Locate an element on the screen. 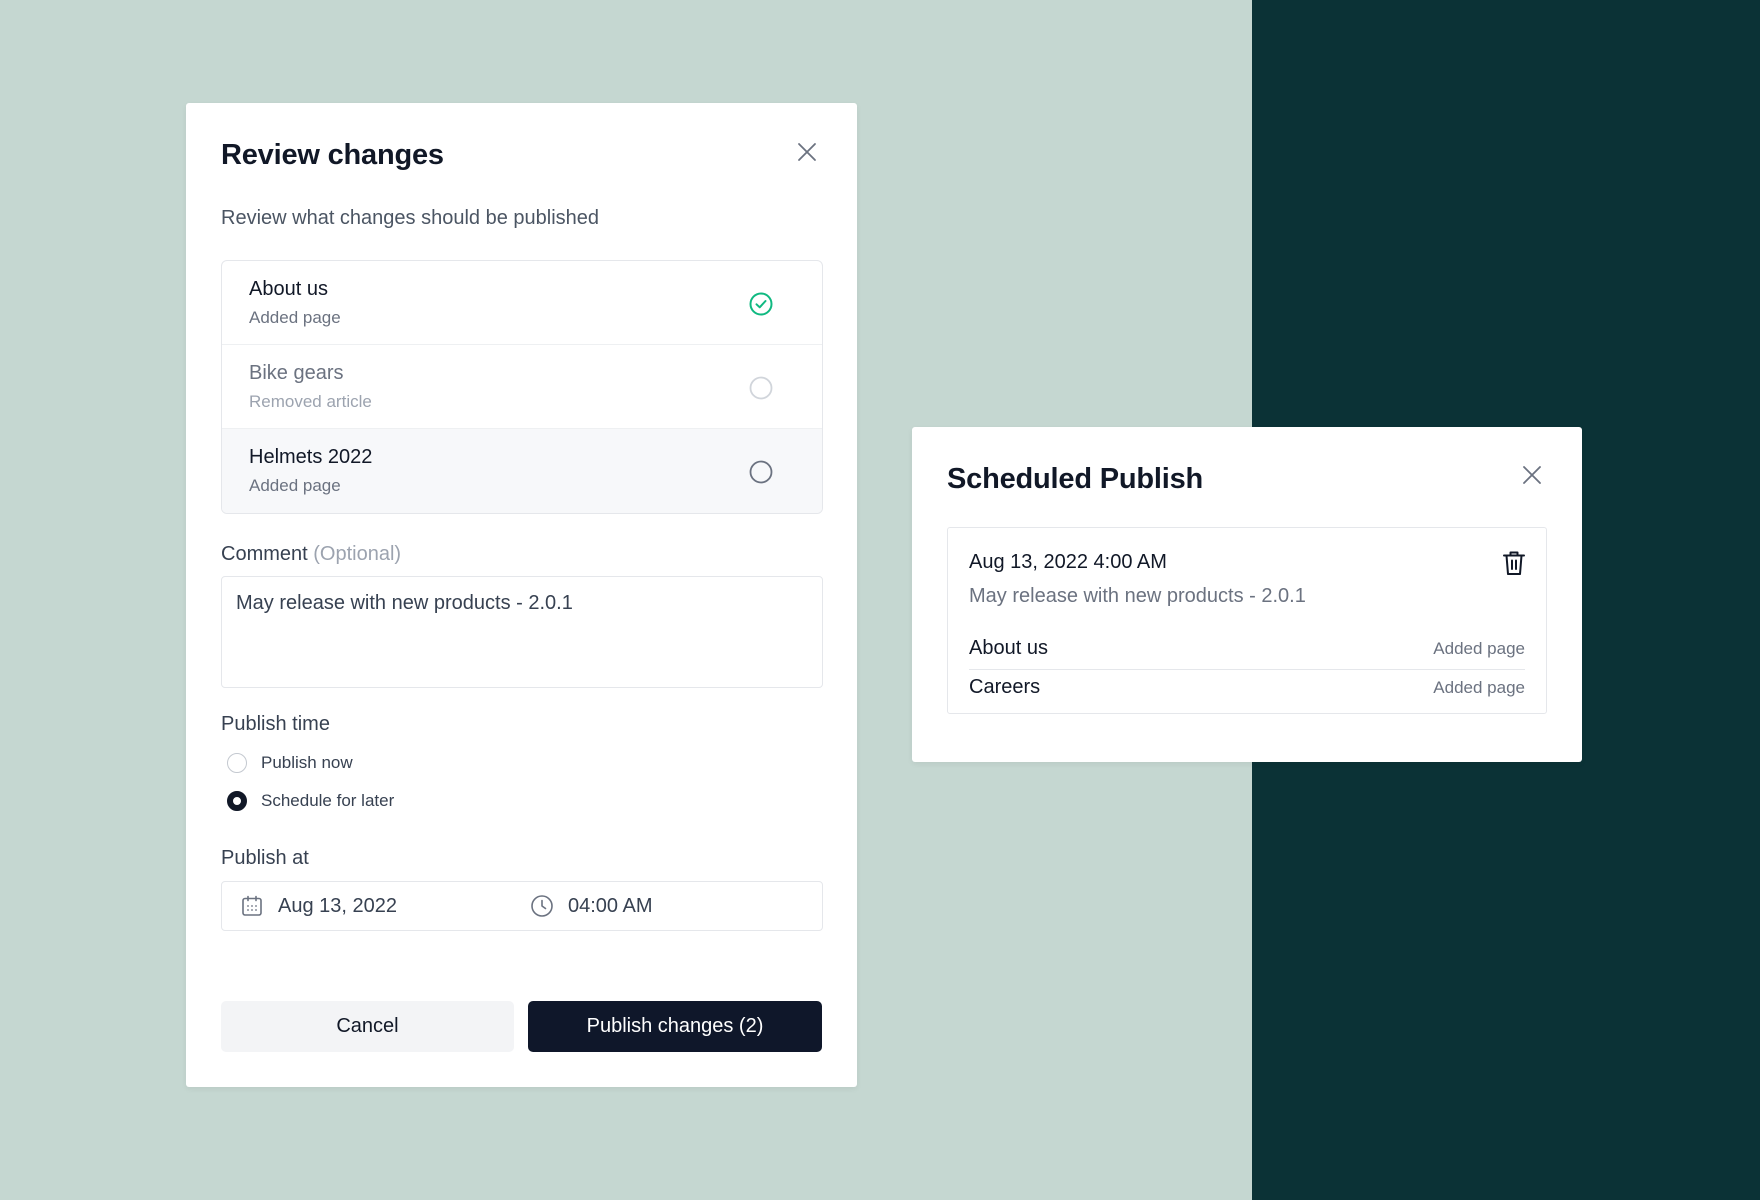 This screenshot has height=1200, width=1760. scheduled-item-row: About us Added page is located at coordinates (1247, 650).